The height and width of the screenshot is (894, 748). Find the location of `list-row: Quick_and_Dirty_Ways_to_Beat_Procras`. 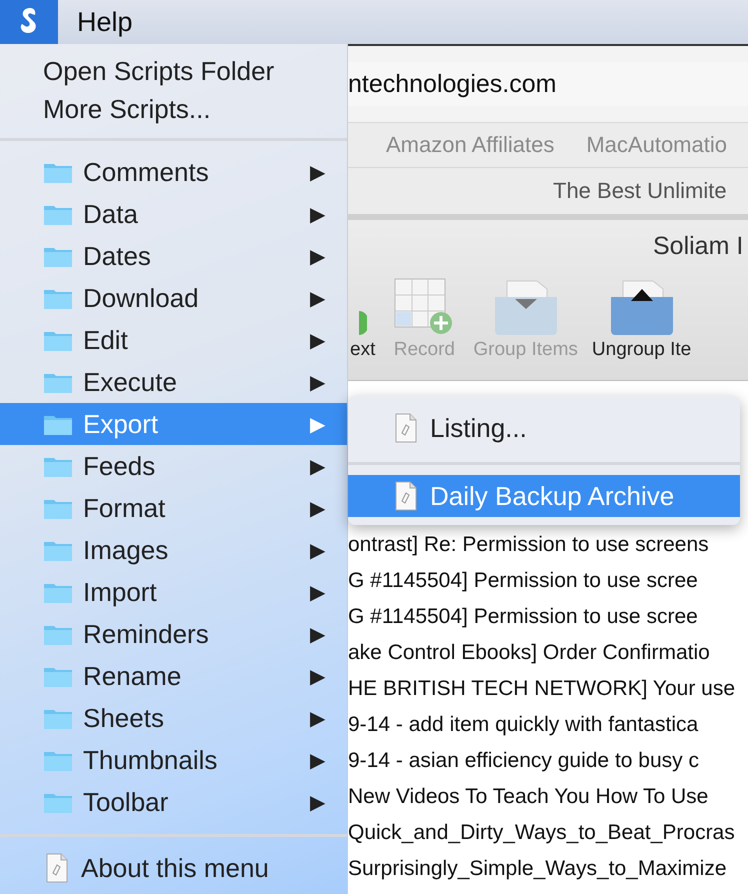

list-row: Quick_and_Dirty_Ways_to_Beat_Procras is located at coordinates (548, 833).